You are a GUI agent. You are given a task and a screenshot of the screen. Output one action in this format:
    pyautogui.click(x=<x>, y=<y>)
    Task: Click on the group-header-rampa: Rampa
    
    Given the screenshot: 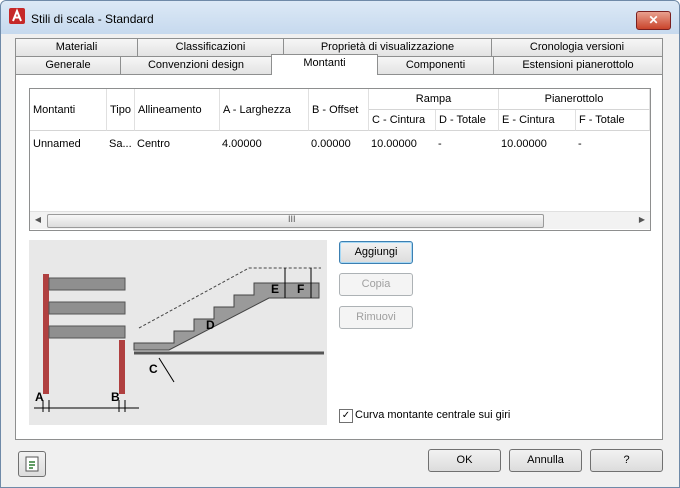 What is the action you would take?
    pyautogui.click(x=434, y=99)
    